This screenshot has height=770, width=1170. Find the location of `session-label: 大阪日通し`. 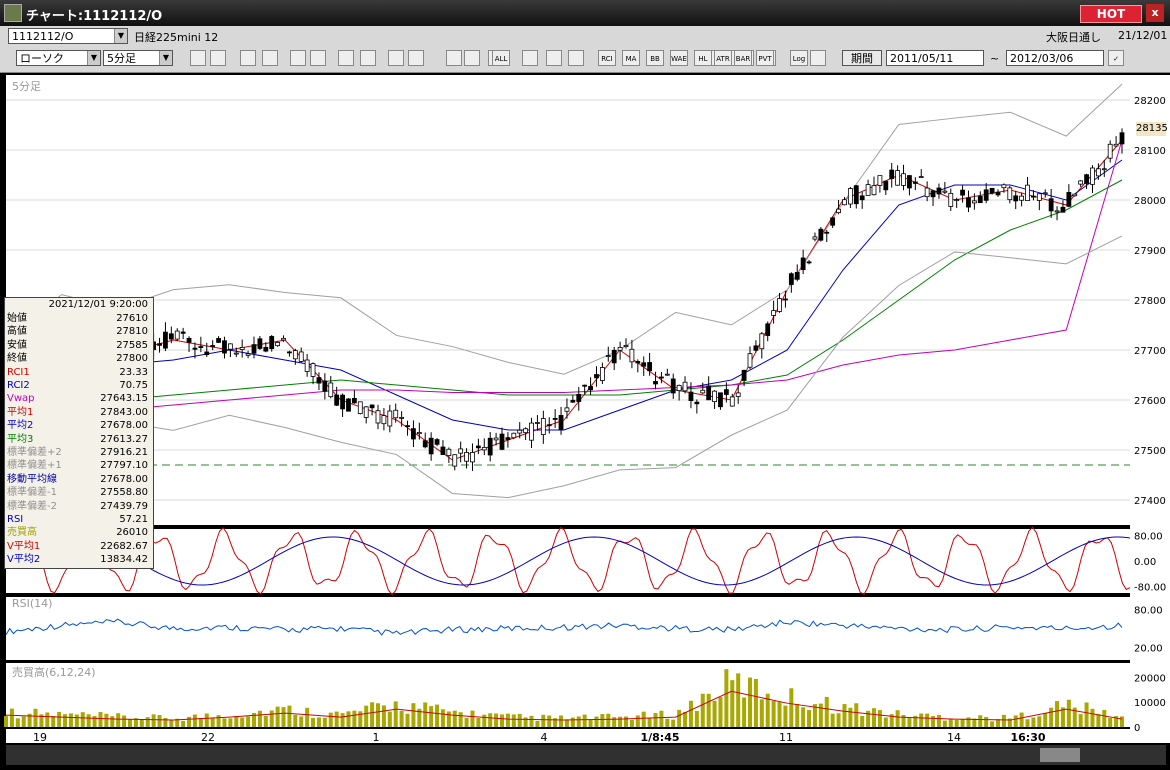

session-label: 大阪日通し is located at coordinates (1073, 37).